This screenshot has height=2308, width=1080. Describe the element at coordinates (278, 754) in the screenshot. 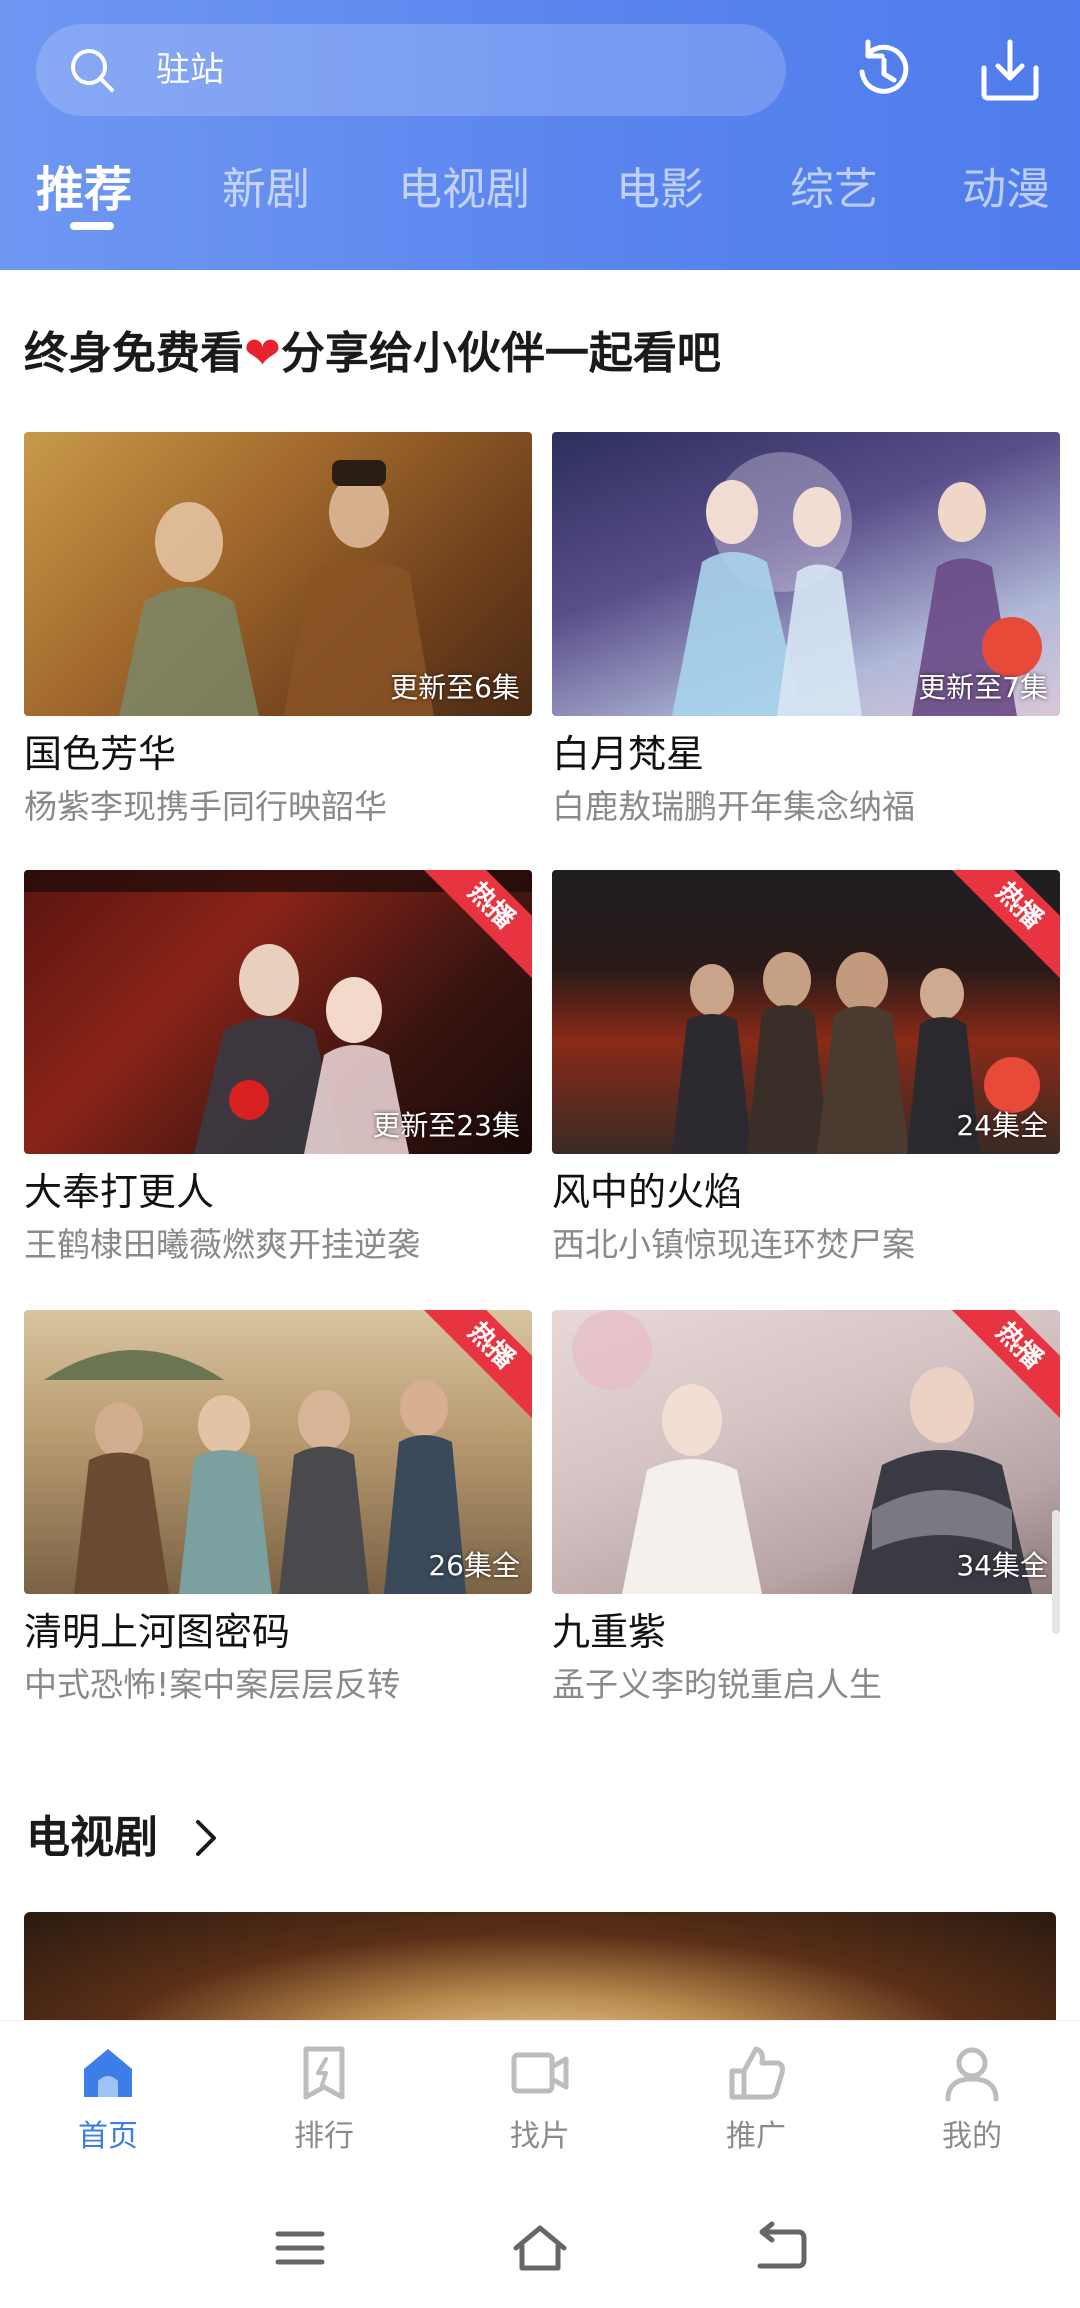

I see `drama-title: 国色芳华` at that location.